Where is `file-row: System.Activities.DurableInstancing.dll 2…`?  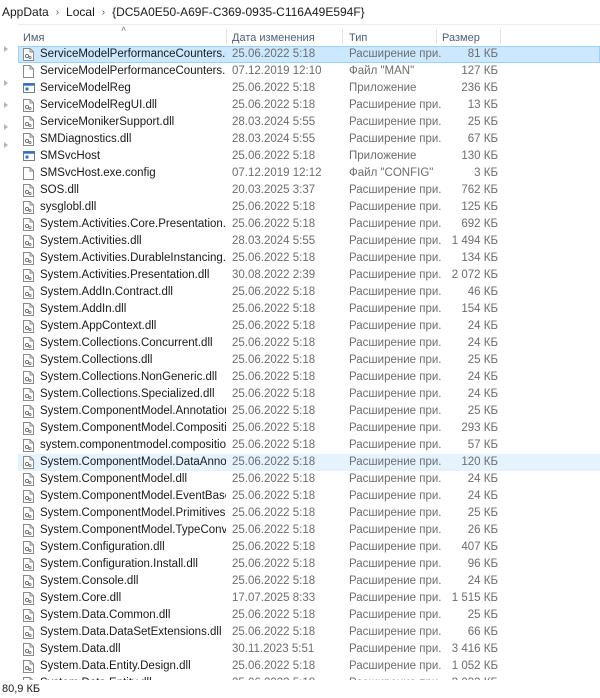 file-row: System.Activities.DurableInstancing.dll 2… is located at coordinates (309, 258).